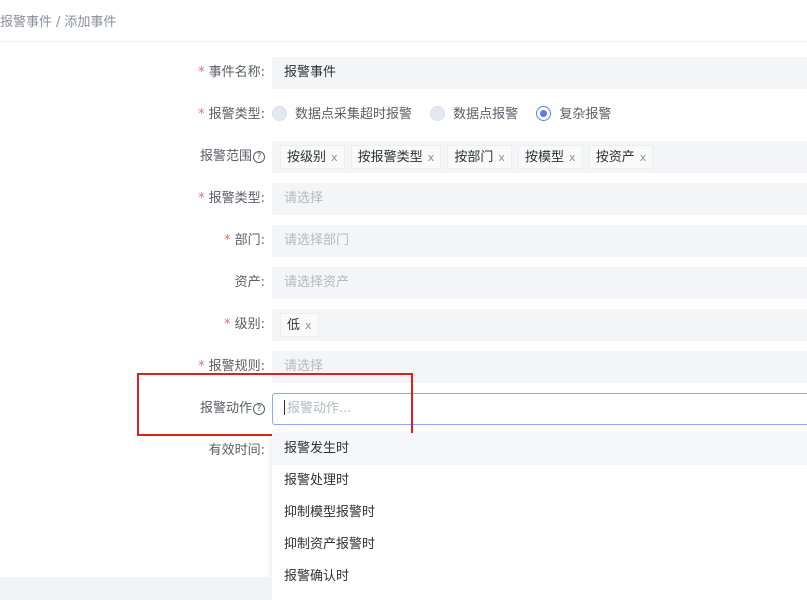  What do you see at coordinates (539, 545) in the screenshot?
I see `dropdown-item: 抑制资产报警时` at bounding box center [539, 545].